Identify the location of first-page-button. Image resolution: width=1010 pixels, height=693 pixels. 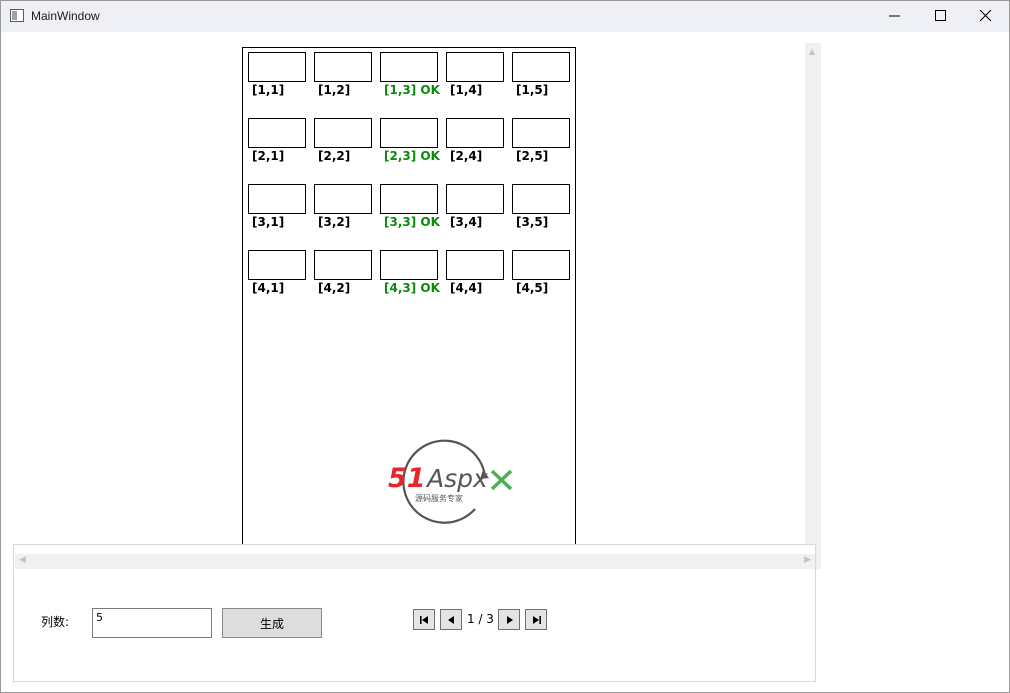
(424, 619).